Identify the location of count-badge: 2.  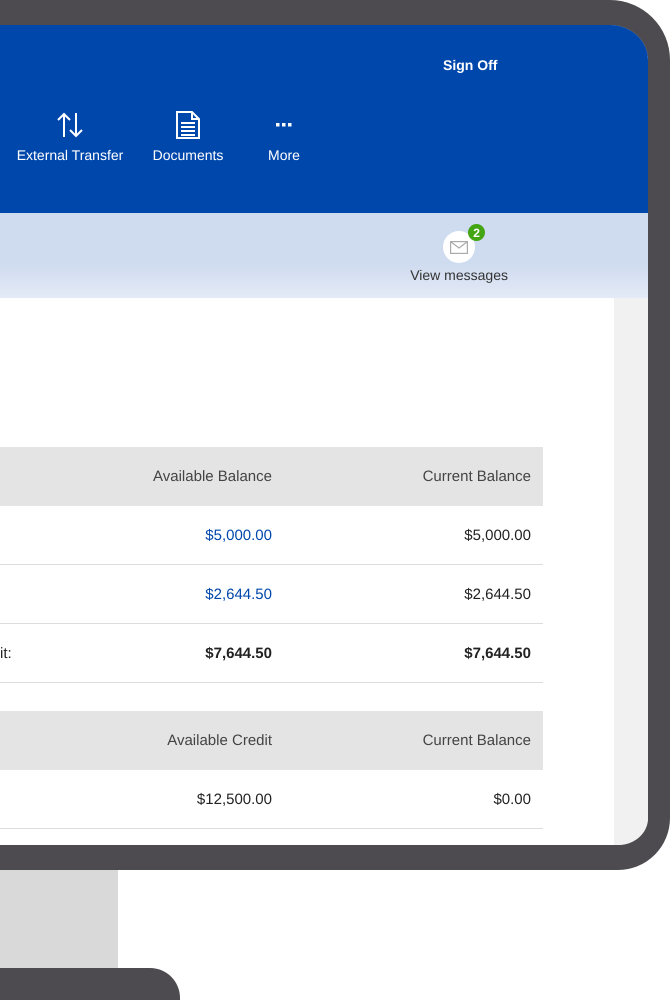
(477, 232).